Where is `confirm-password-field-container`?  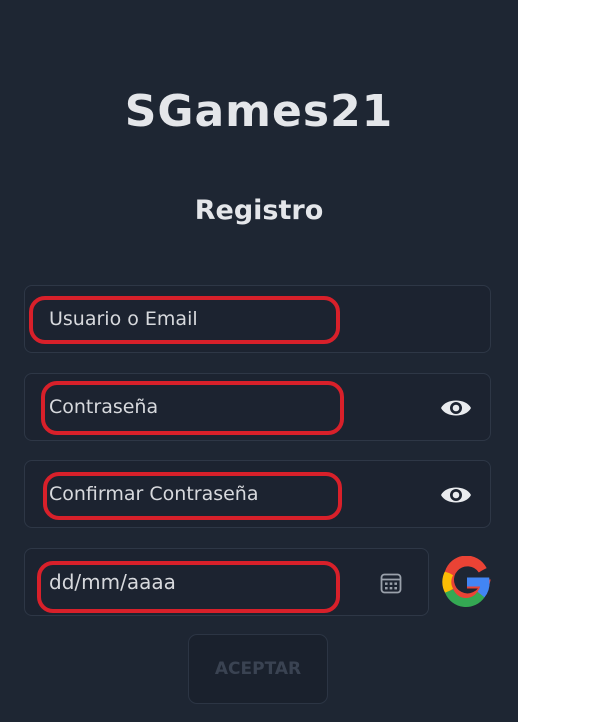 confirm-password-field-container is located at coordinates (257, 494).